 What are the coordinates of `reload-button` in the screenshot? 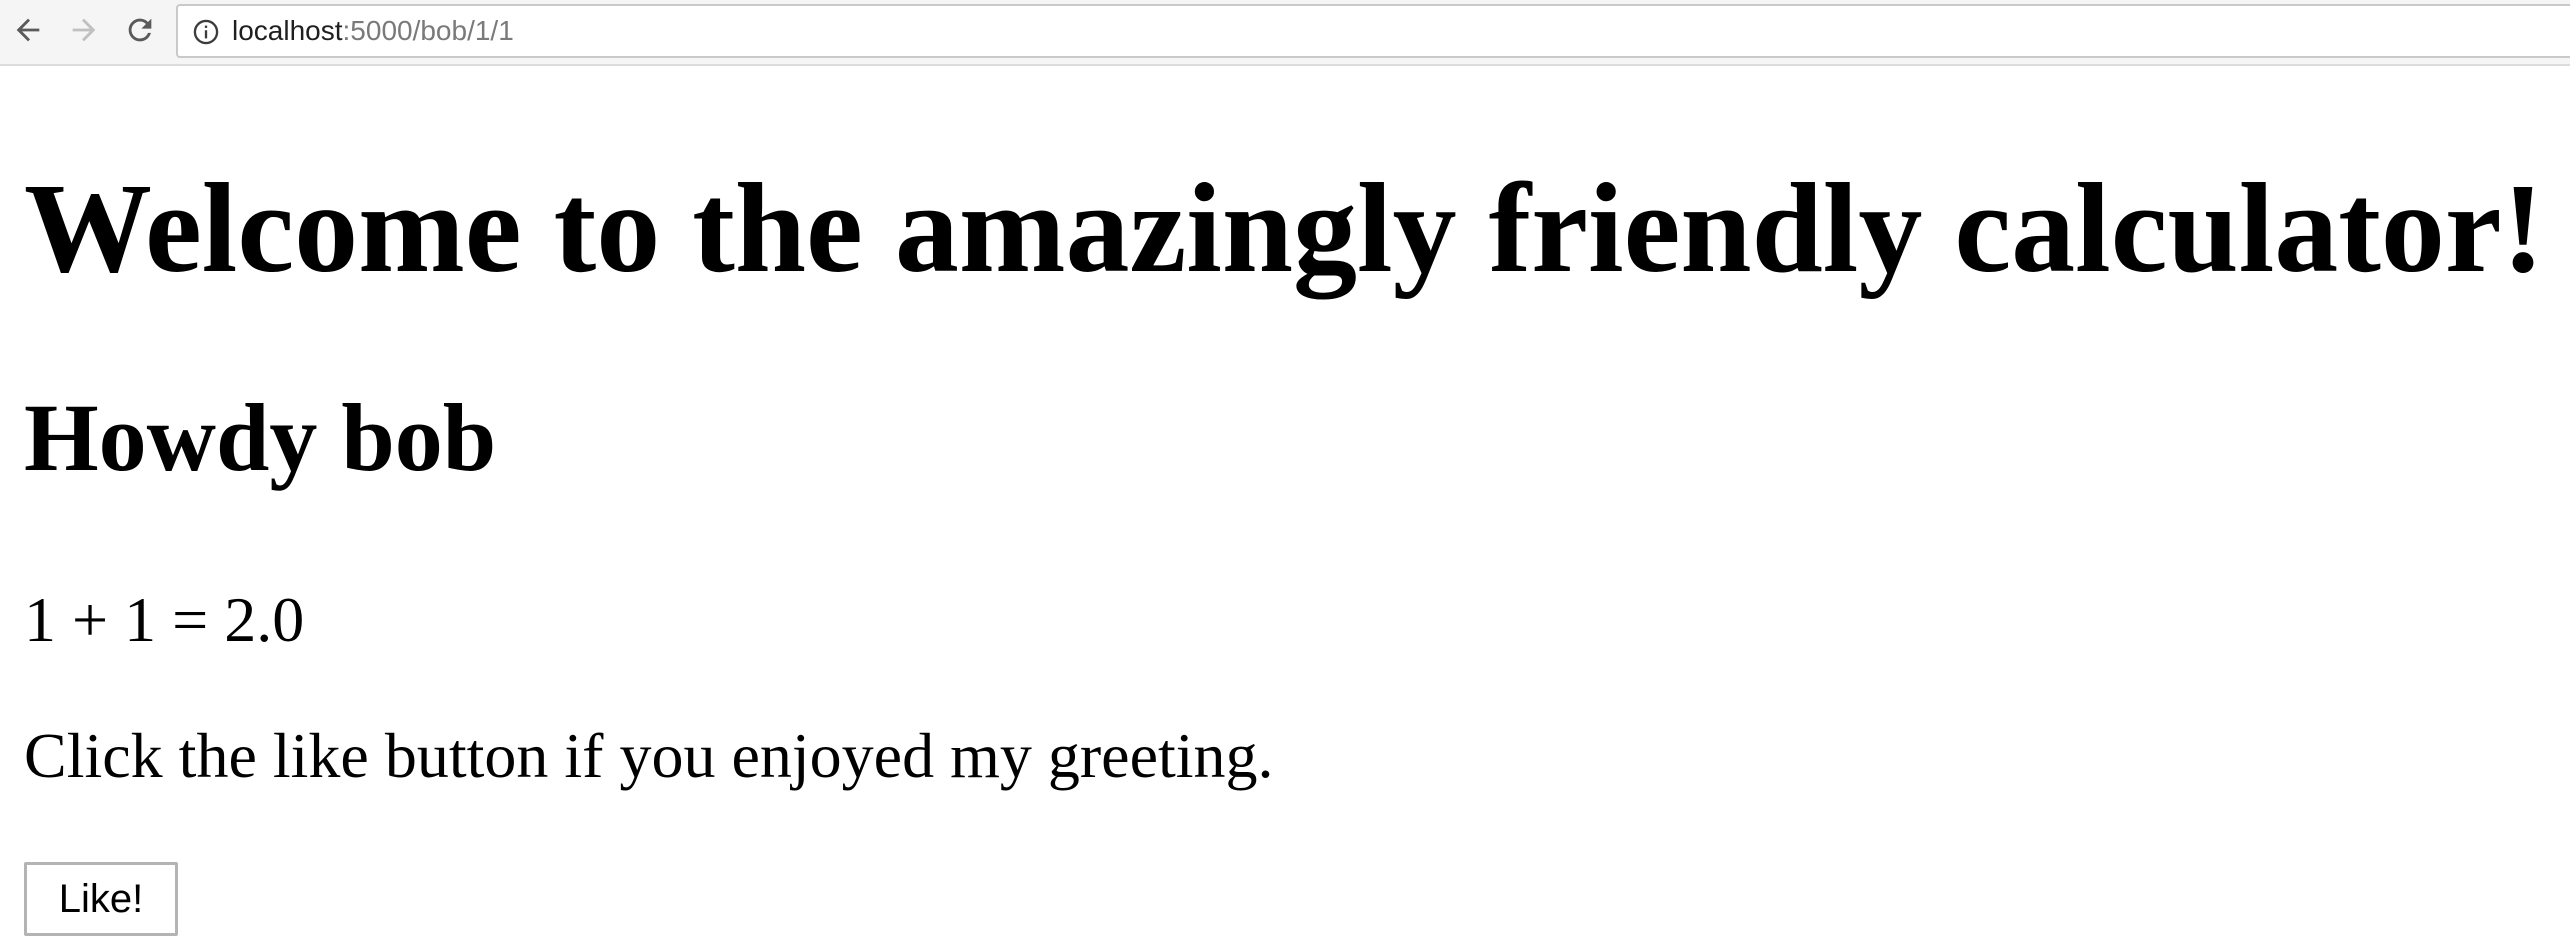 It's located at (140, 30).